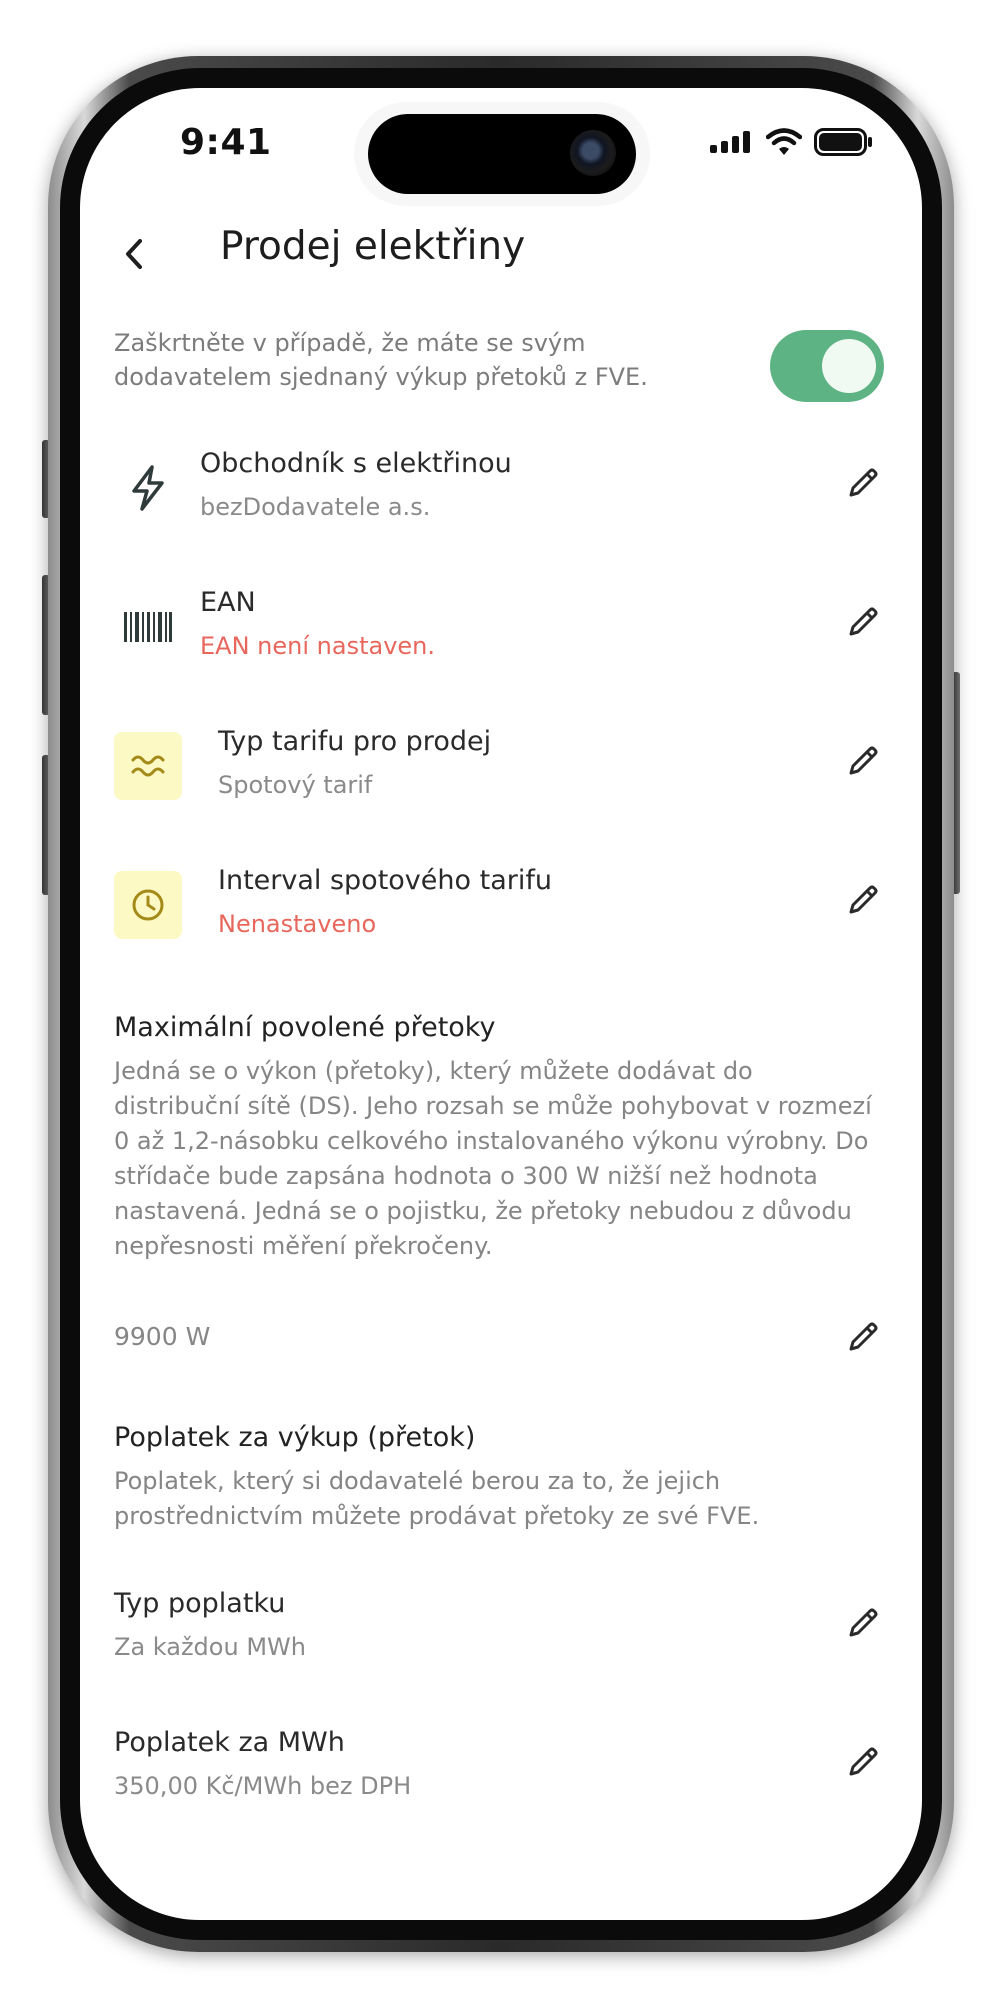 Image resolution: width=1000 pixels, height=2000 pixels. What do you see at coordinates (315, 507) in the screenshot?
I see `trader-value: bezDodavatele a.s.` at bounding box center [315, 507].